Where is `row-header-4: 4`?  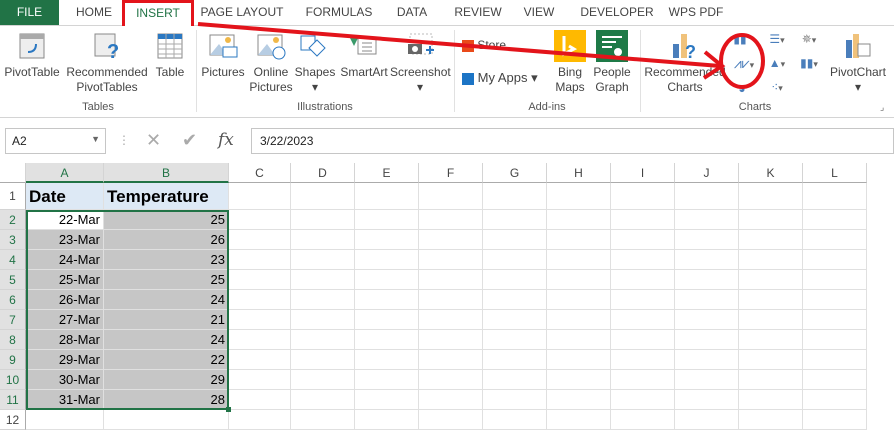 row-header-4: 4 is located at coordinates (13, 260).